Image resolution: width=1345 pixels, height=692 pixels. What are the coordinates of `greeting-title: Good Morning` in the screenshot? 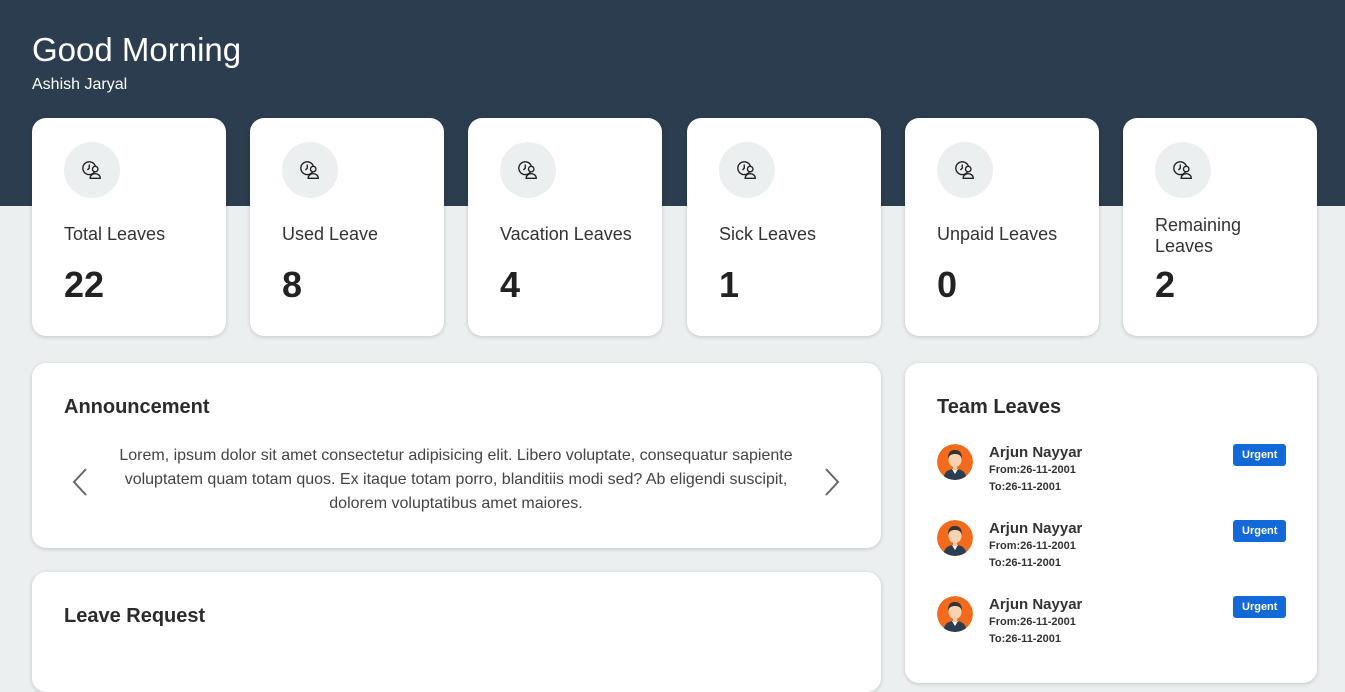 It's located at (137, 49).